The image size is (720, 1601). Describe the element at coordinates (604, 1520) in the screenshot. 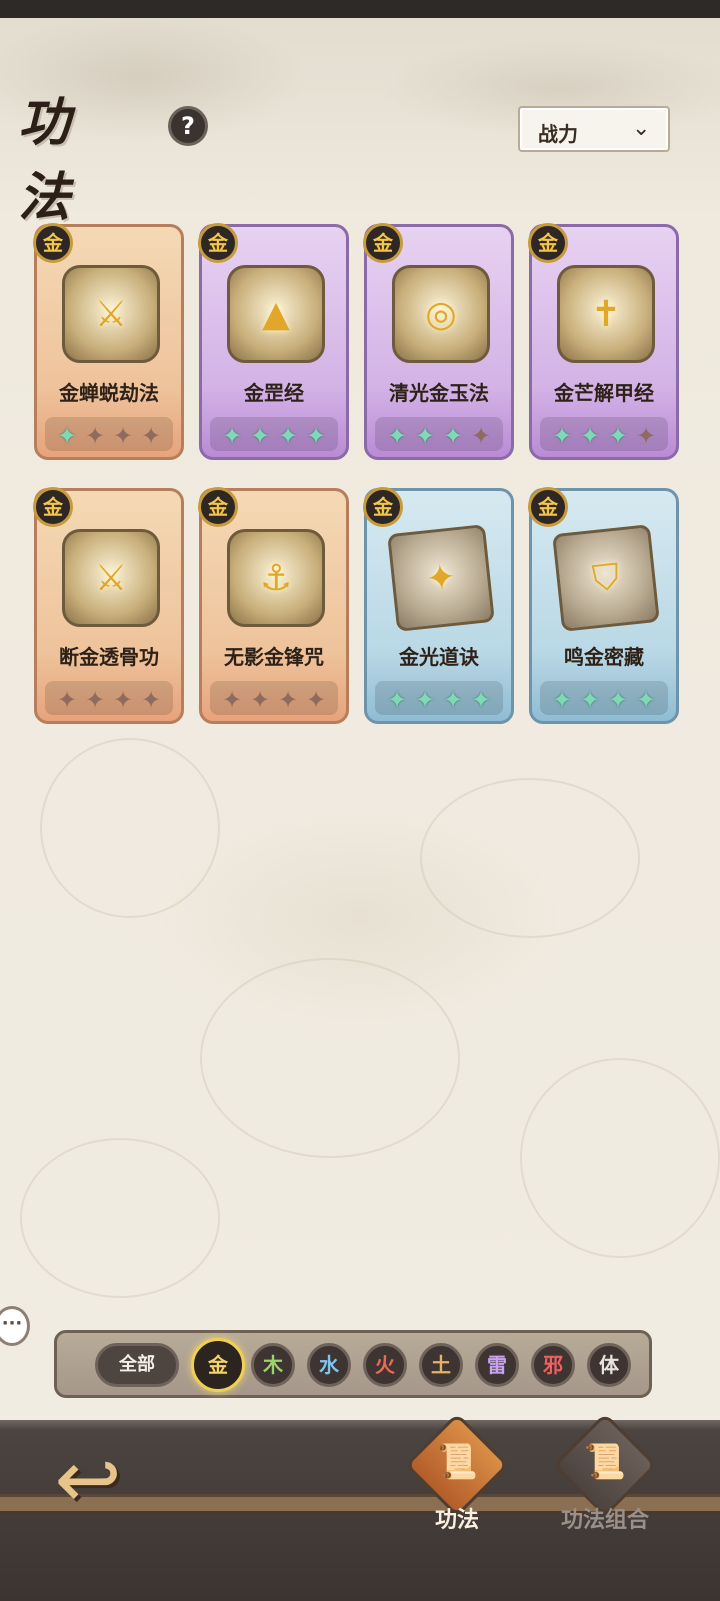

I see `nav-tab-label: 功法组合` at that location.